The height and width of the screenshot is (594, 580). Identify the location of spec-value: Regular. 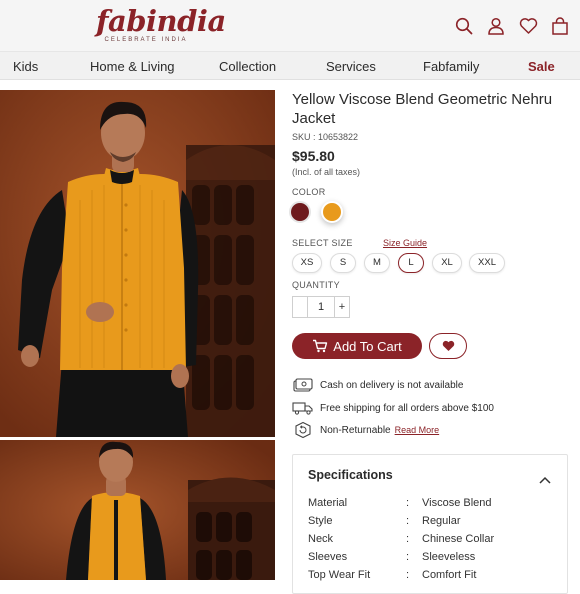
(441, 521).